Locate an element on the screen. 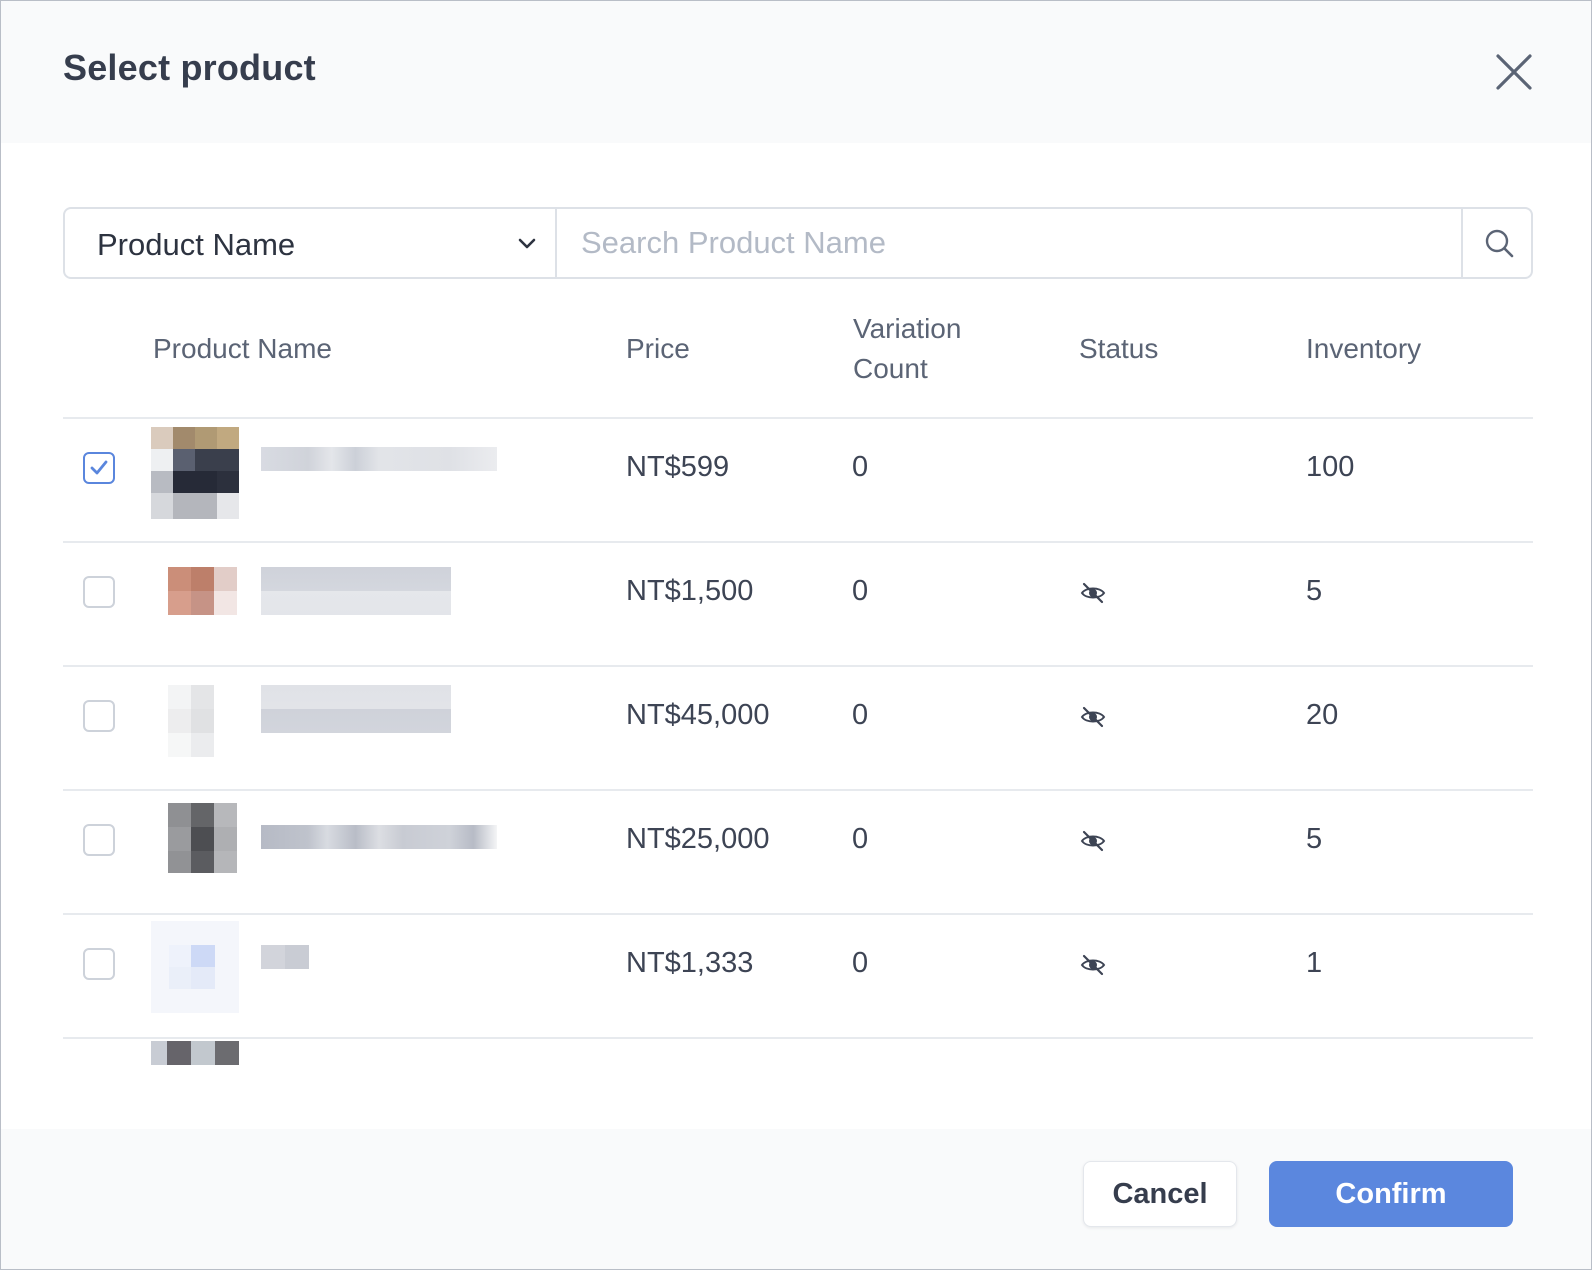  search-button is located at coordinates (1498, 243).